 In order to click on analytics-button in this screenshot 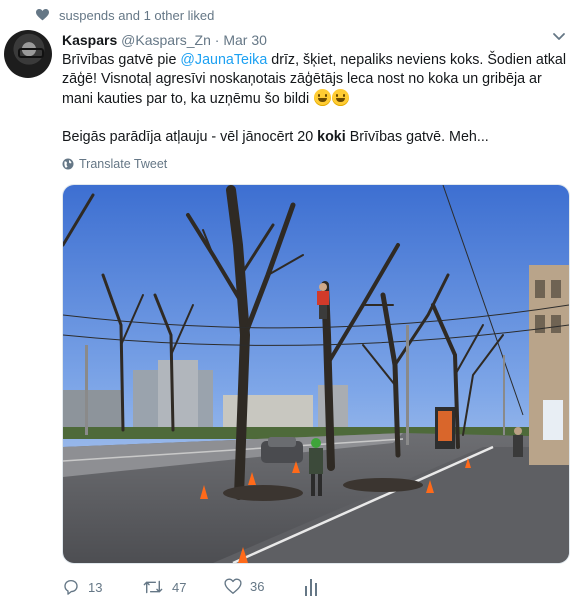, I will do `click(311, 587)`.